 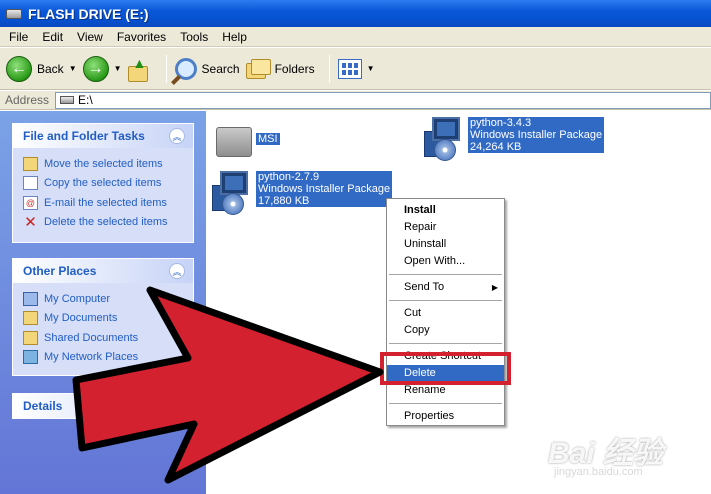 I want to click on task-label: Copy the selected items, so click(x=103, y=183).